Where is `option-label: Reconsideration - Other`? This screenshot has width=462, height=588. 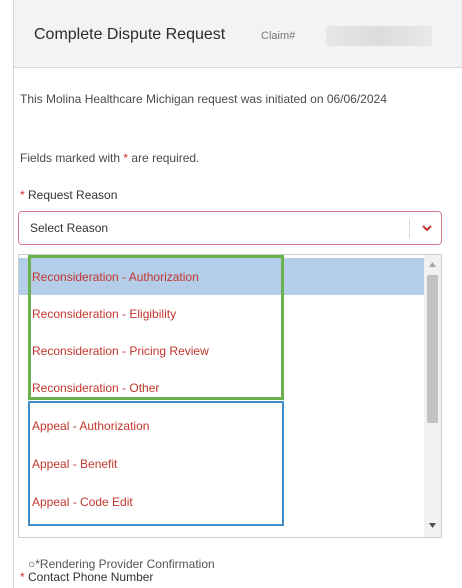 option-label: Reconsideration - Other is located at coordinates (96, 388).